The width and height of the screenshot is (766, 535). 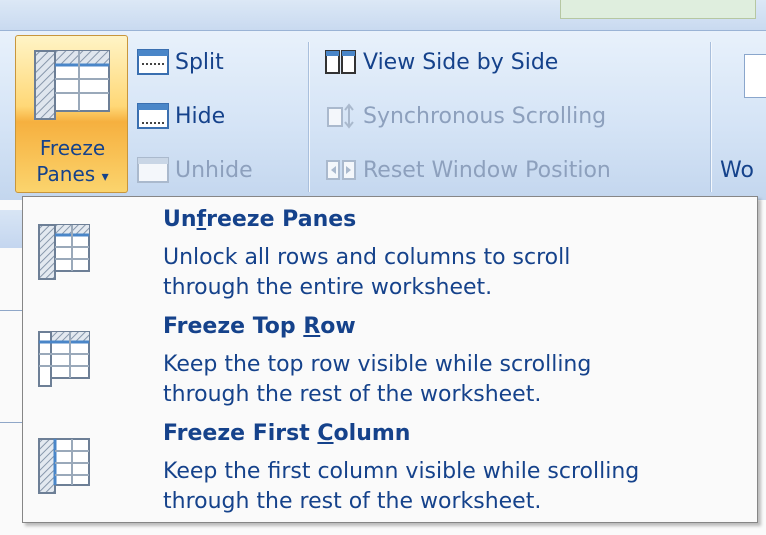 I want to click on ribbon-tab-fragment, so click(x=658, y=9).